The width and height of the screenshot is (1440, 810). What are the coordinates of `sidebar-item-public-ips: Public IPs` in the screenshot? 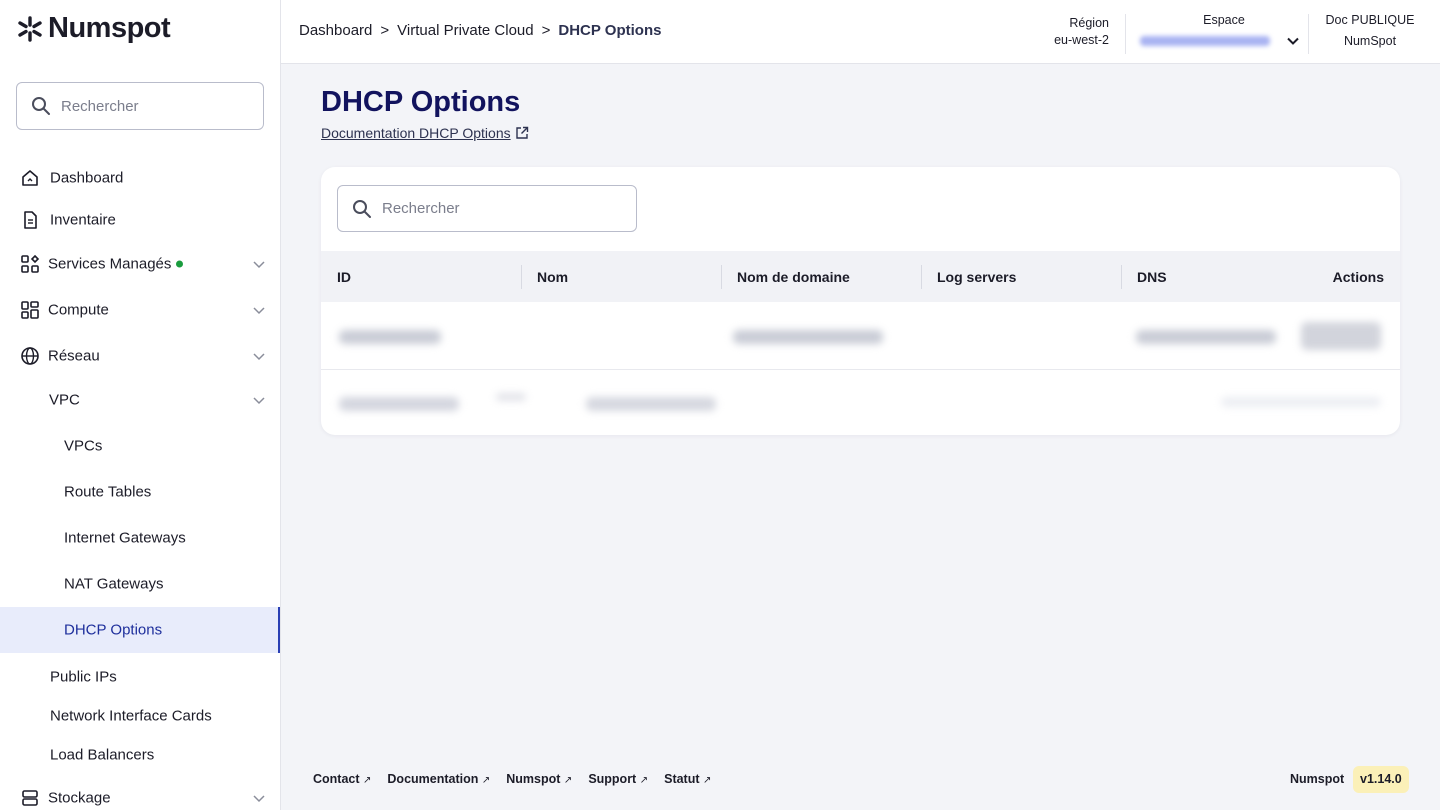 It's located at (140, 677).